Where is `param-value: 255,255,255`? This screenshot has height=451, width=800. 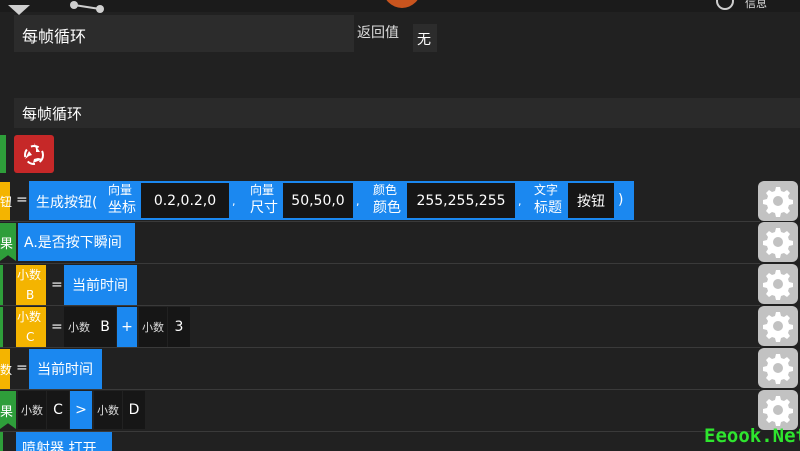 param-value: 255,255,255 is located at coordinates (461, 200).